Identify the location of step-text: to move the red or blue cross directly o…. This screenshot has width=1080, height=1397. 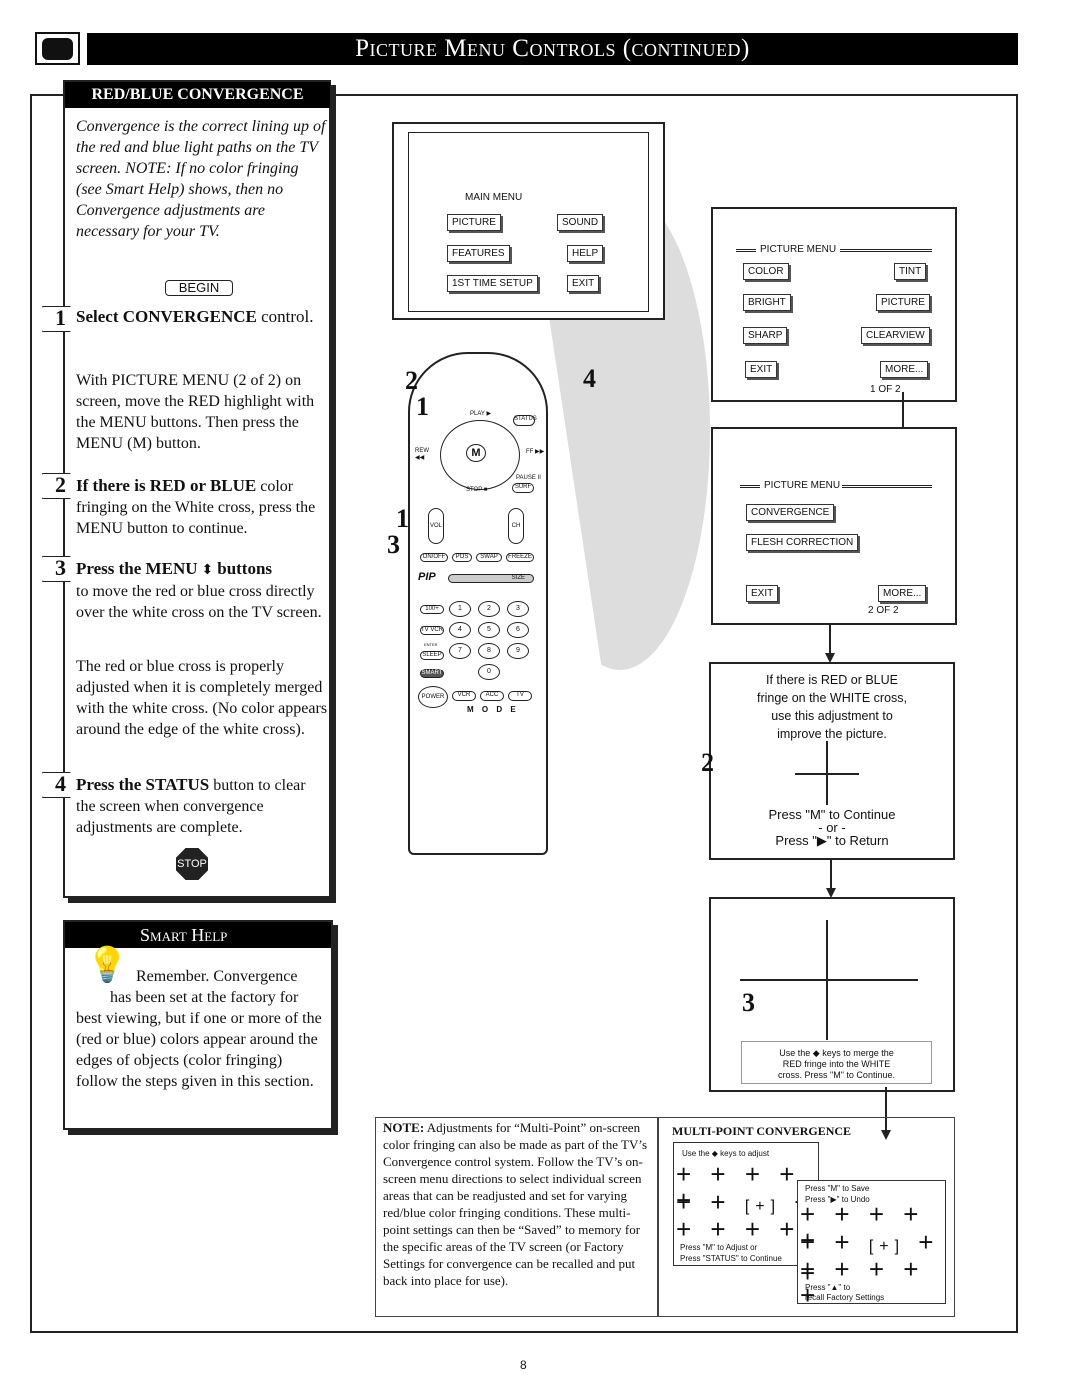
(199, 602).